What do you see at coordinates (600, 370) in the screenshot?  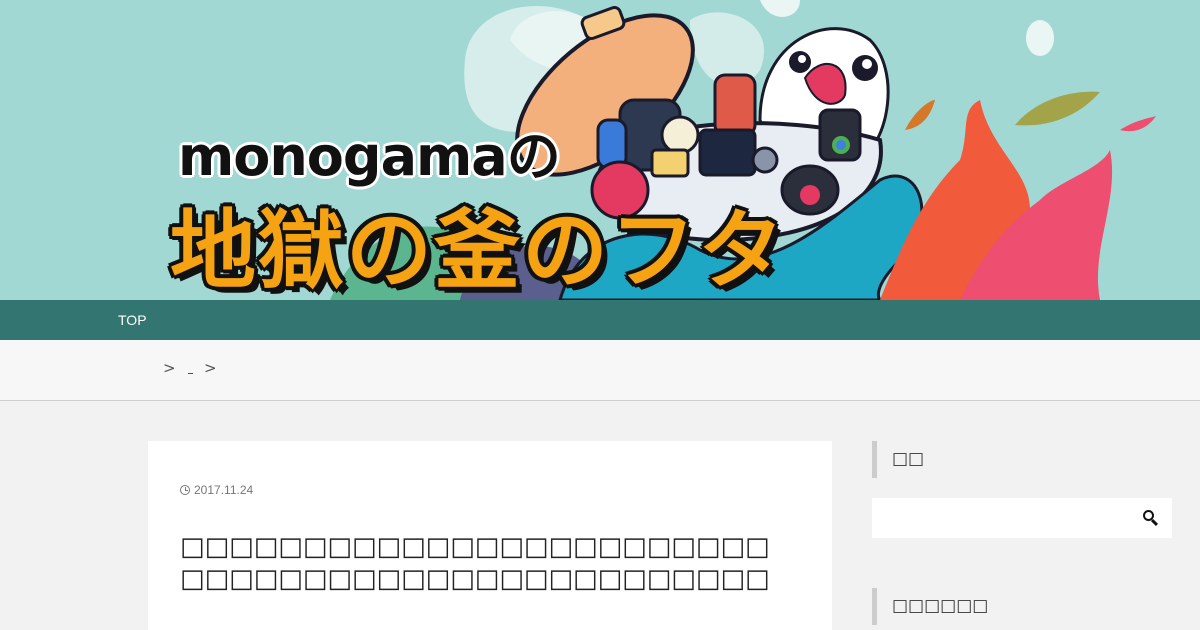 I see `breadcrumb: > >` at bounding box center [600, 370].